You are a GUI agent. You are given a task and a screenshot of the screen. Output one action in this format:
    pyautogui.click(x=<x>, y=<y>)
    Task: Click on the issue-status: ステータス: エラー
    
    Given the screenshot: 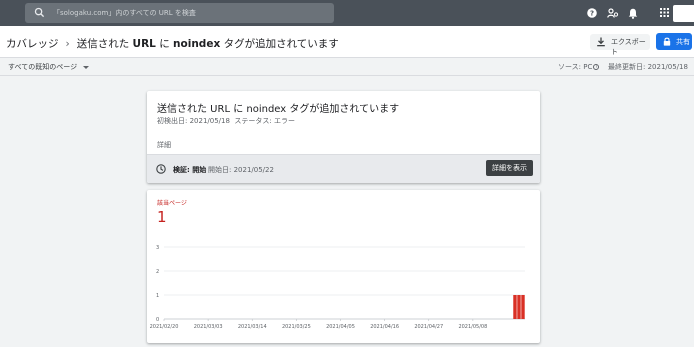 What is the action you would take?
    pyautogui.click(x=264, y=121)
    